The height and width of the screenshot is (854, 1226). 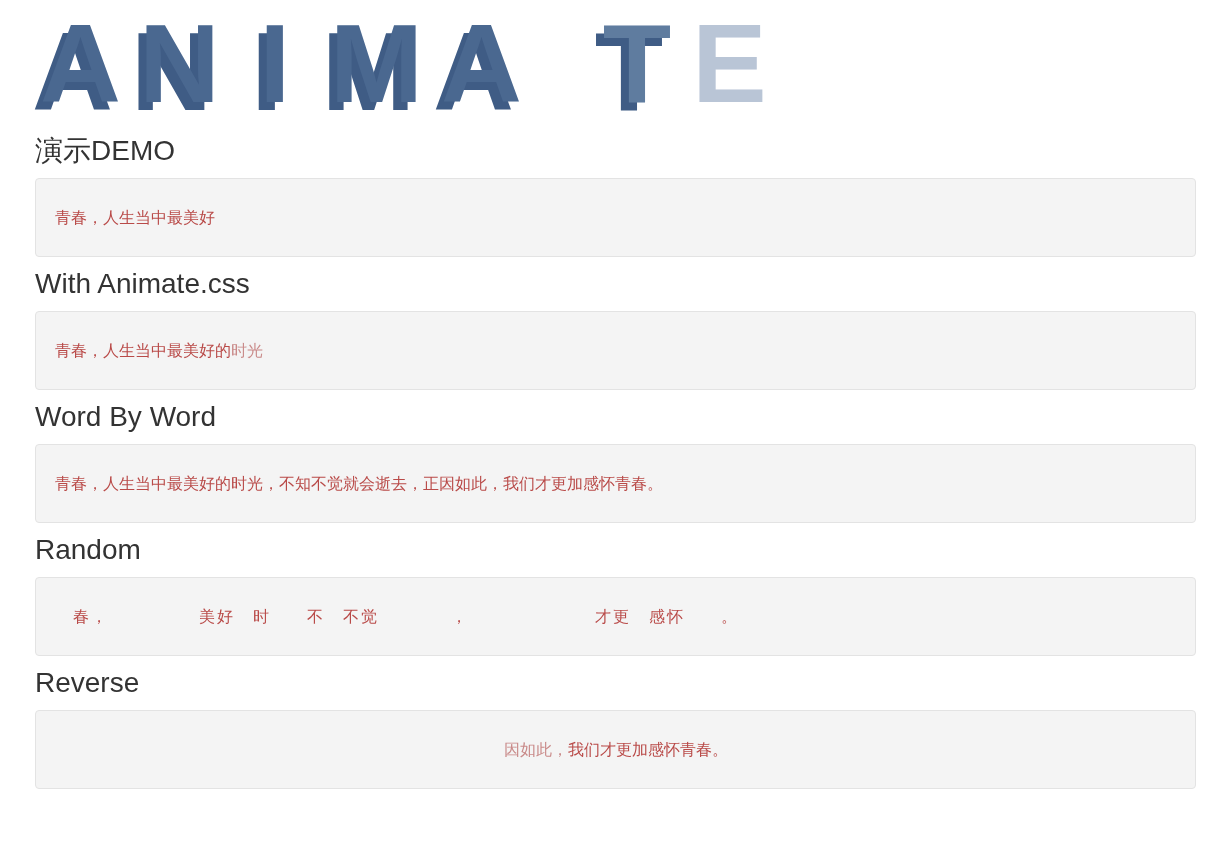 I want to click on animated-text: 青春，人生当中最美好, so click(x=135, y=217).